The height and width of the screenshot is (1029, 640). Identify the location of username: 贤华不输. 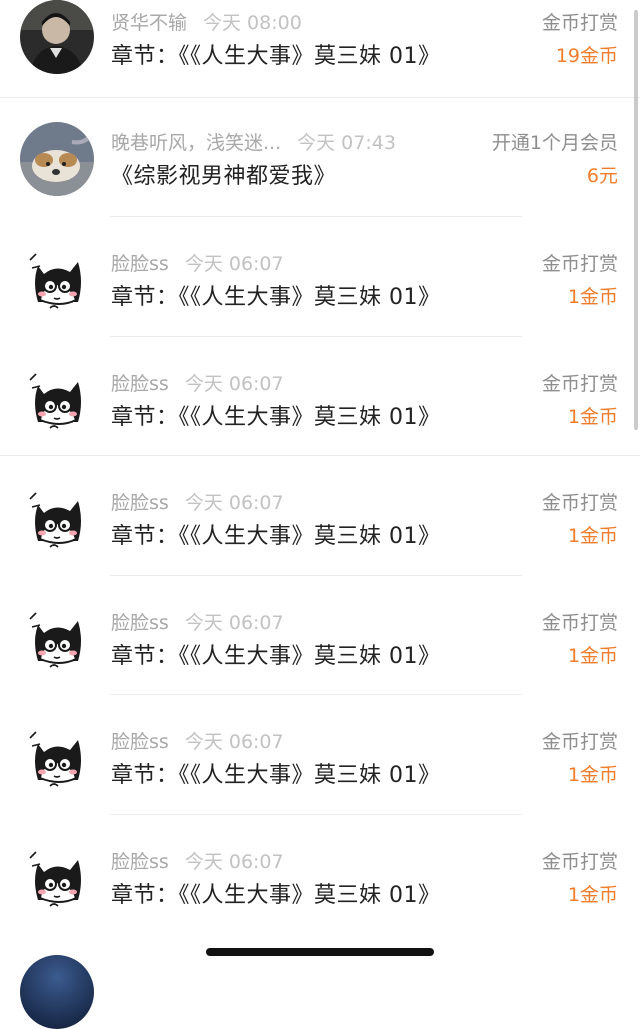
(149, 23).